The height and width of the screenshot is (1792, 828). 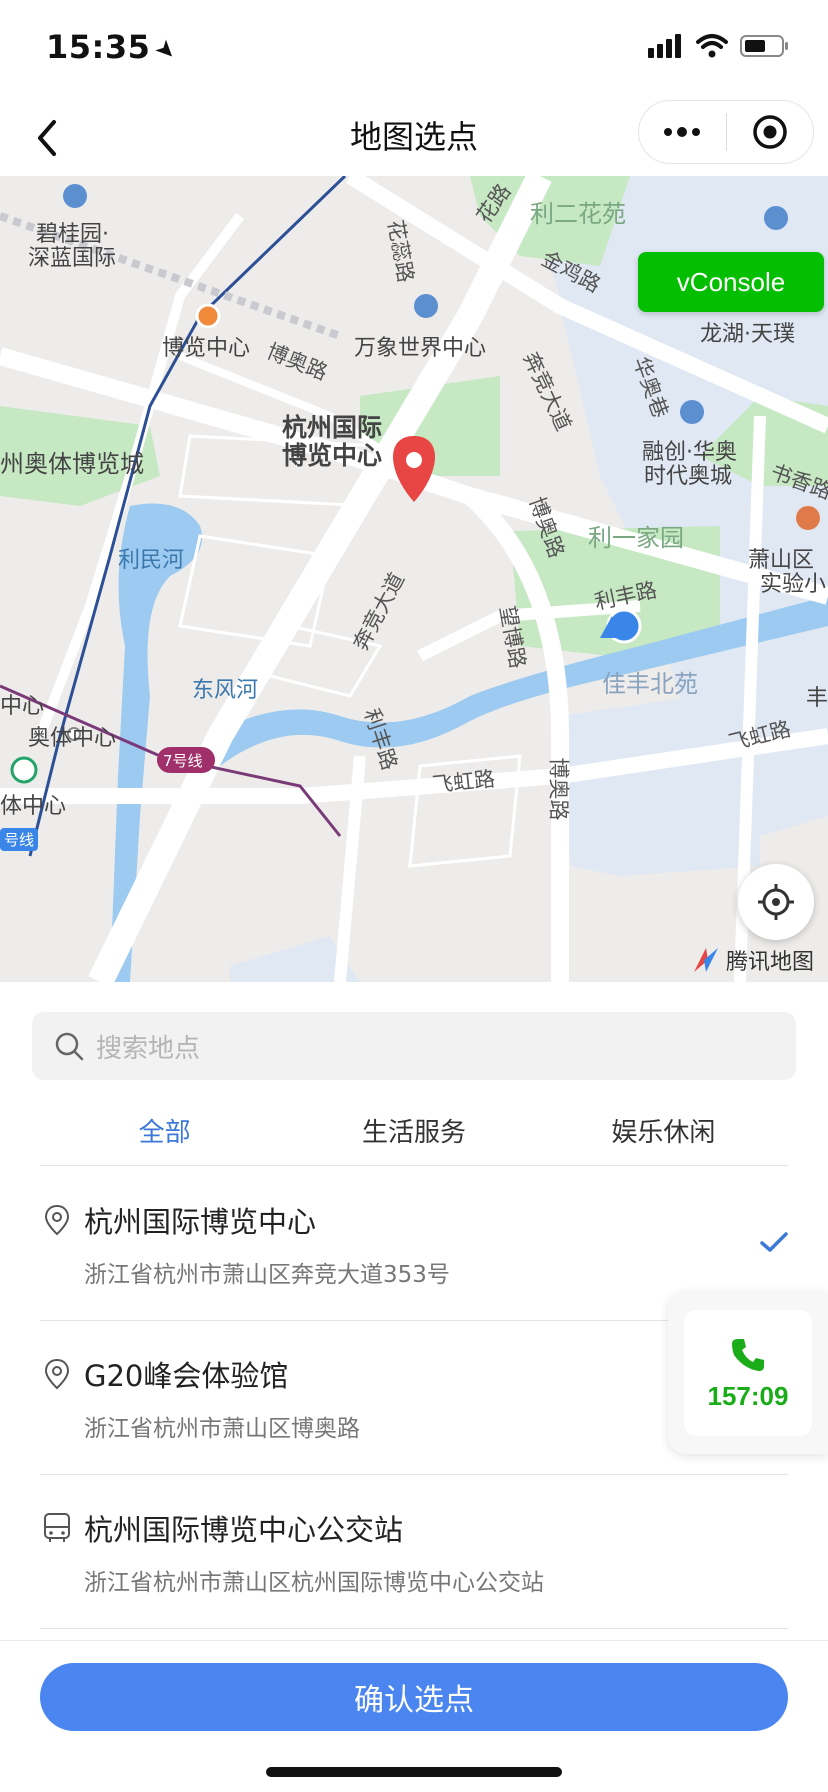 I want to click on map-label-36: 号线, so click(x=19, y=839).